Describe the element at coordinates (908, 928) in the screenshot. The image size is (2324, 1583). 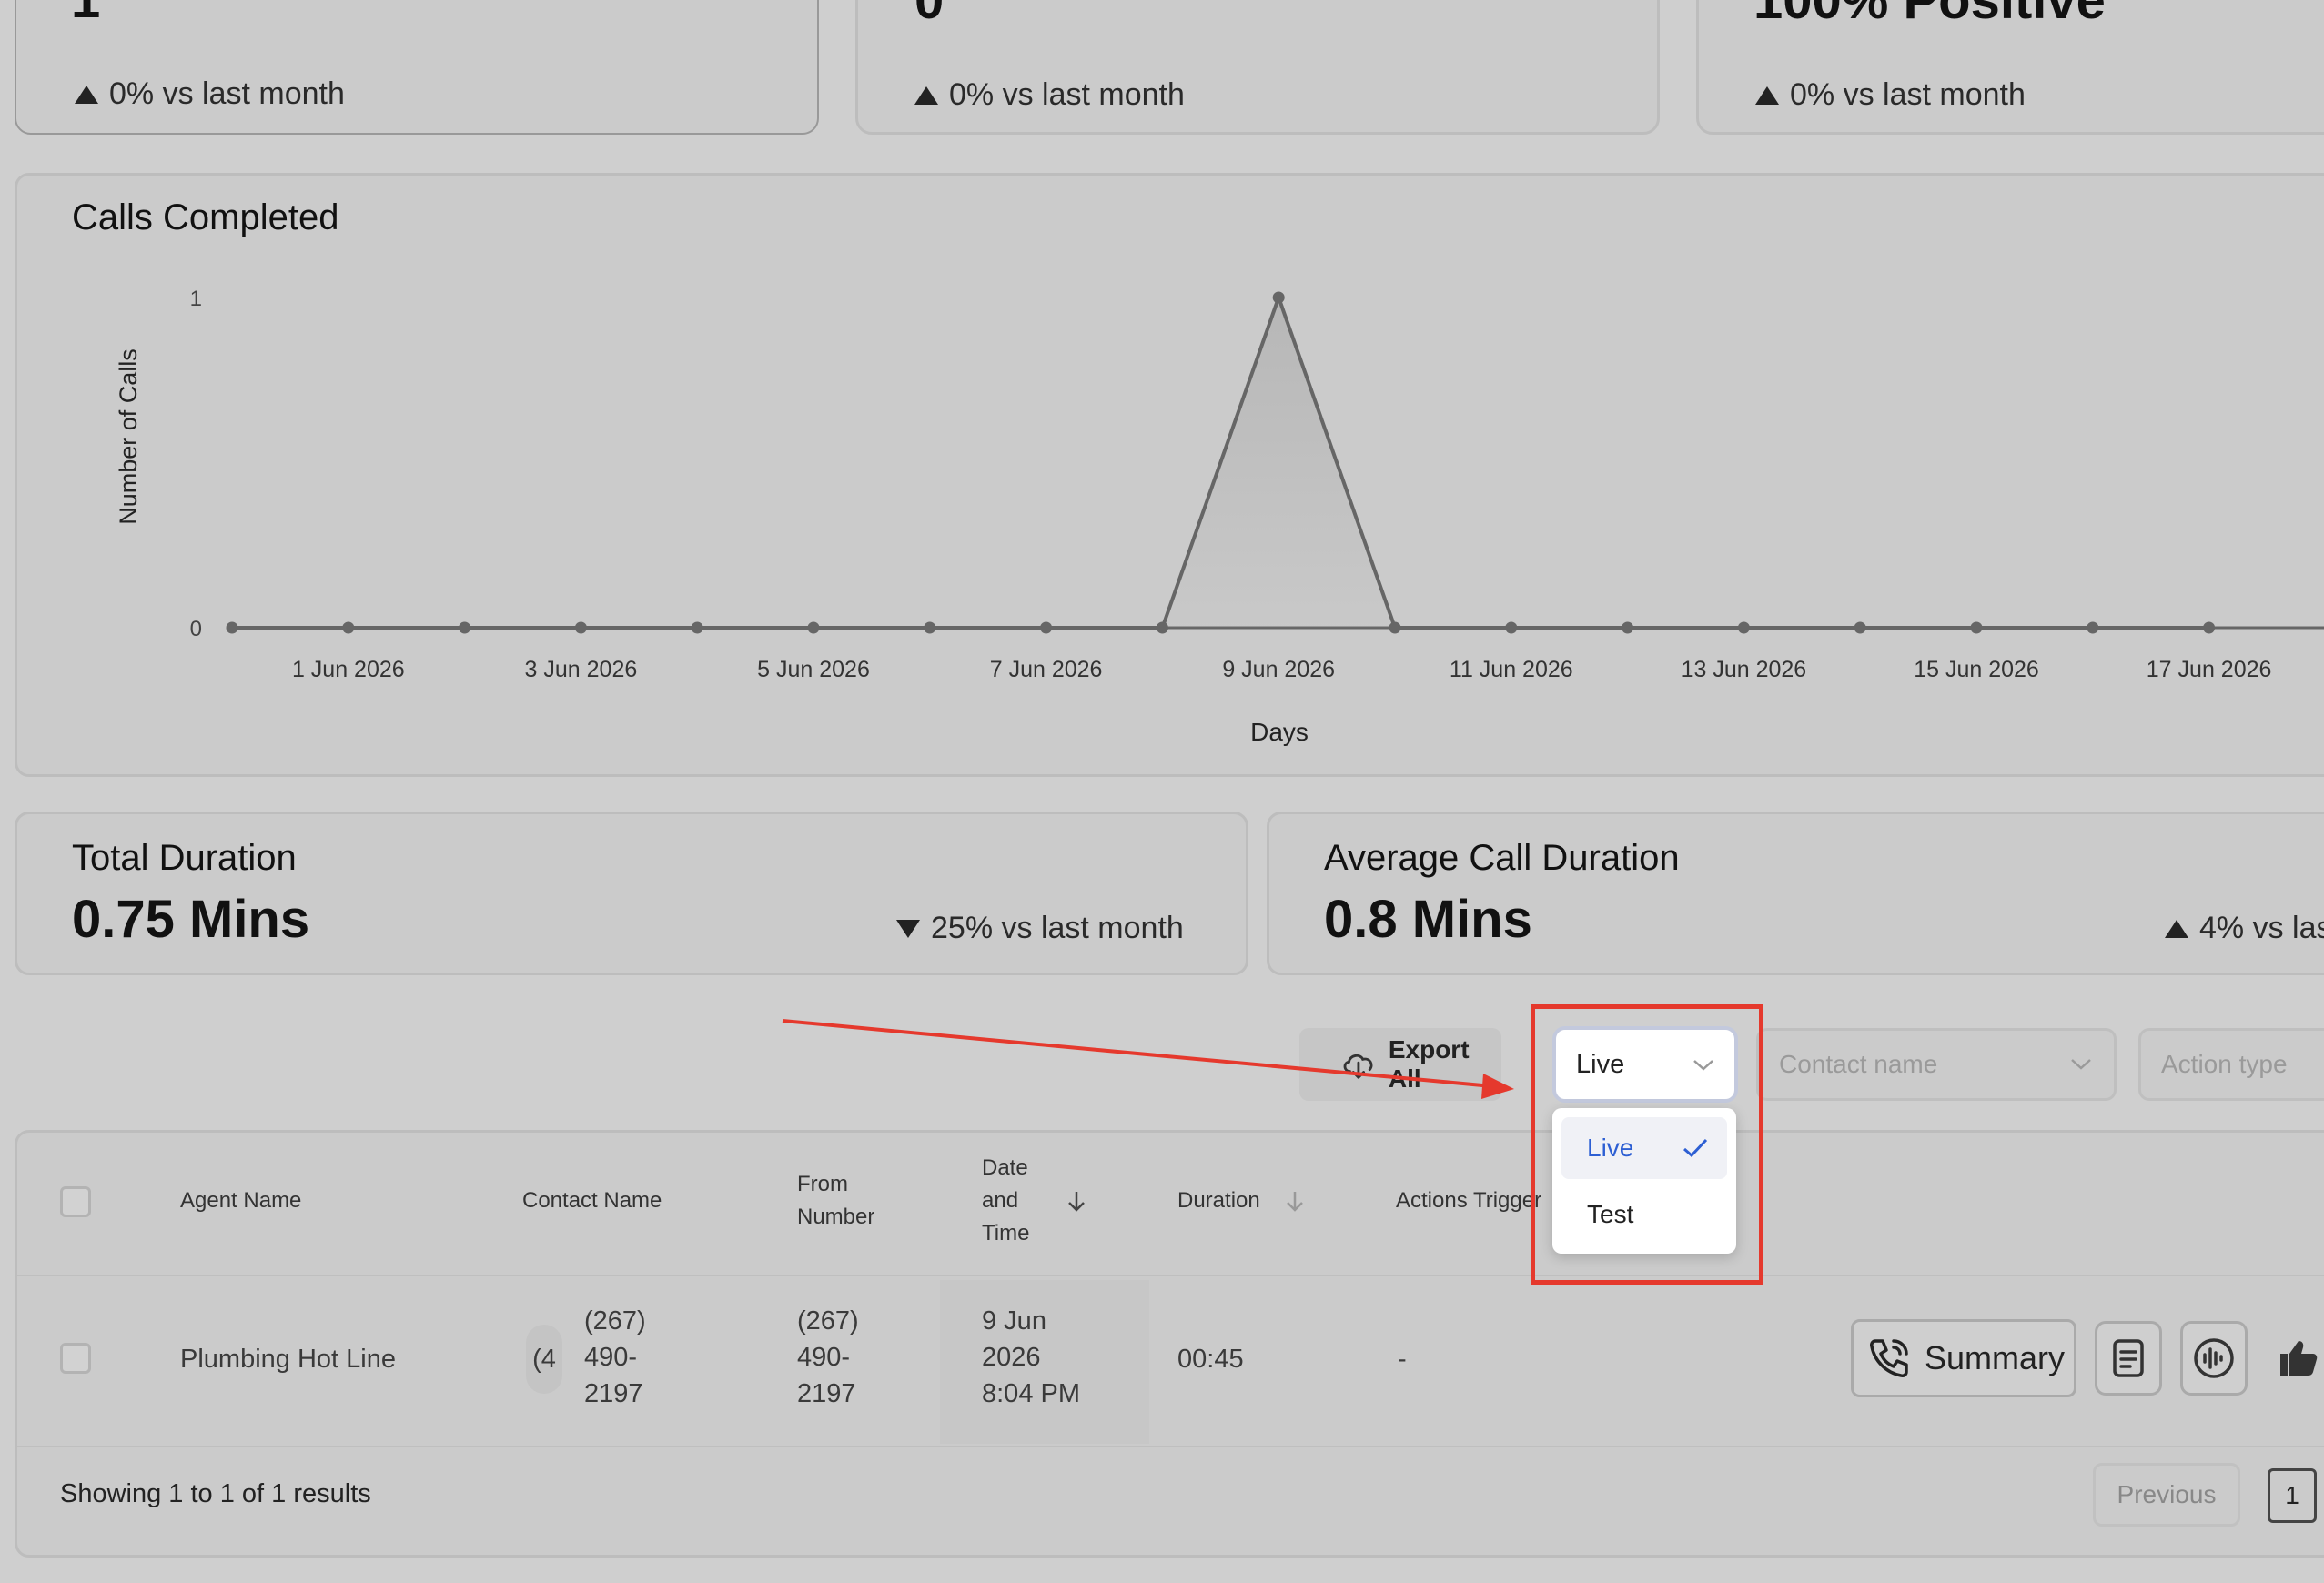
I see `trend-down-icon` at that location.